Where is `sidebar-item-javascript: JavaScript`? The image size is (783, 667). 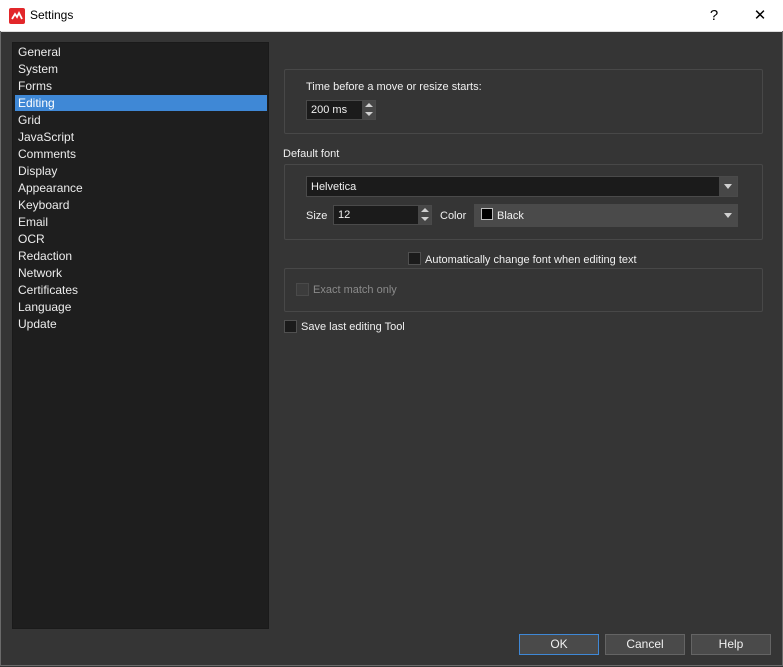
sidebar-item-javascript: JavaScript is located at coordinates (141, 137).